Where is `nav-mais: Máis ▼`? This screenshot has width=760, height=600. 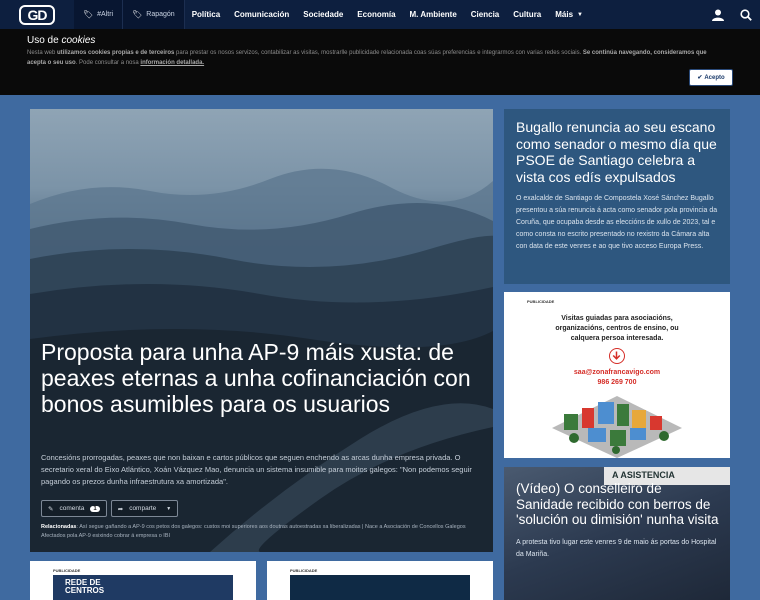 nav-mais: Máis ▼ is located at coordinates (569, 14).